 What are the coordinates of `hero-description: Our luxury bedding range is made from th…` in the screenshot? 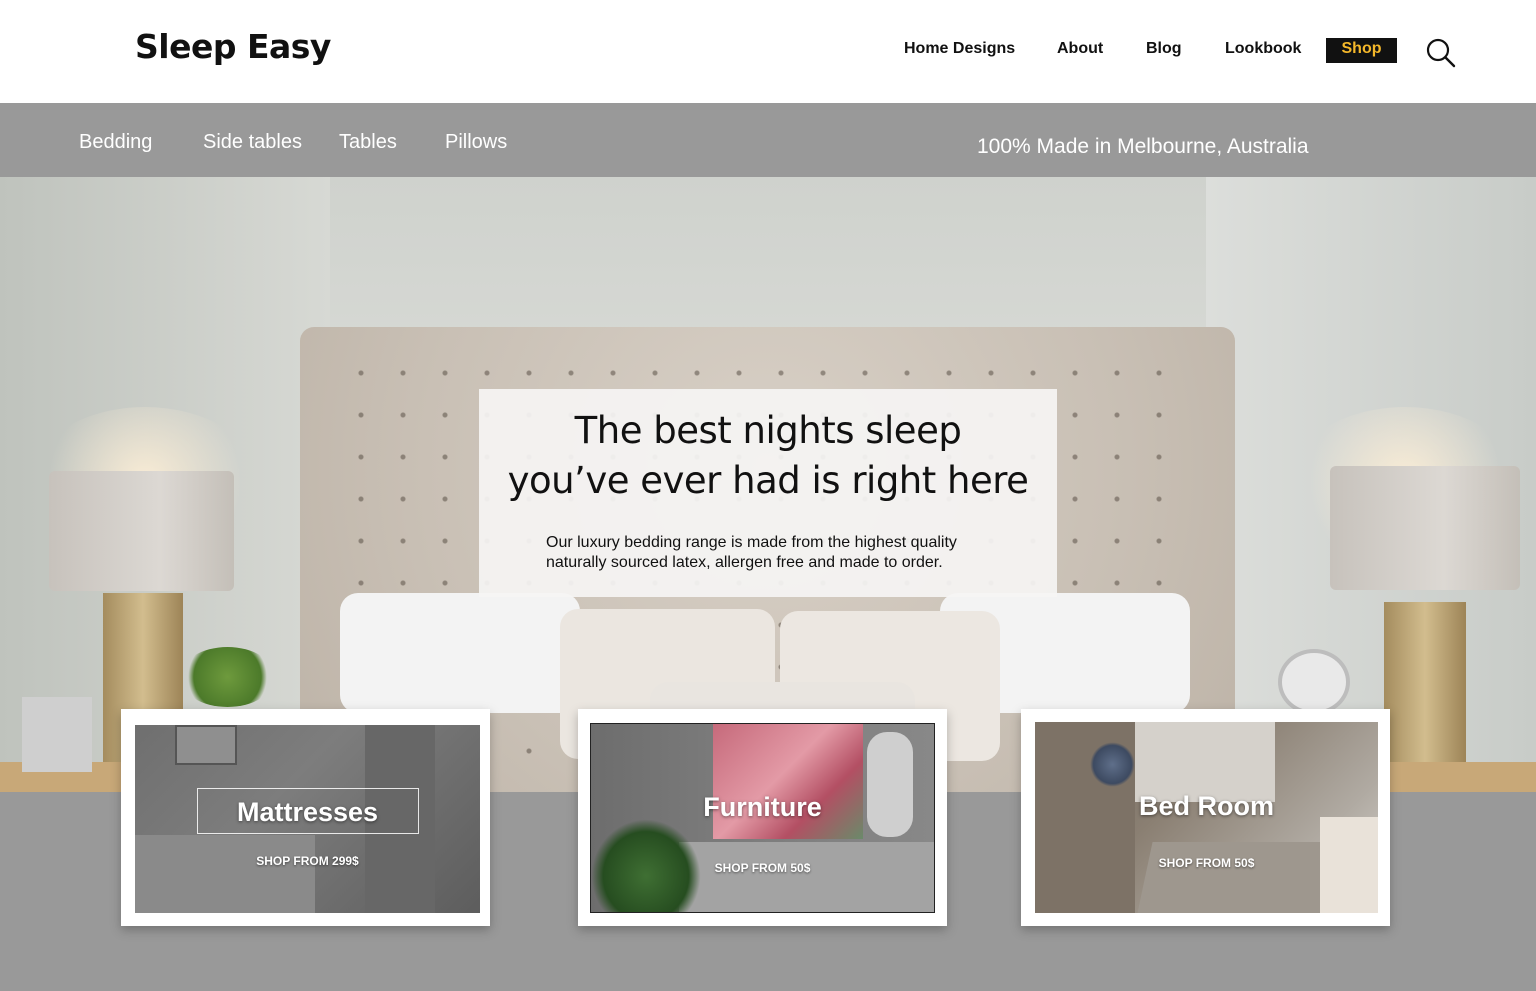 It's located at (781, 553).